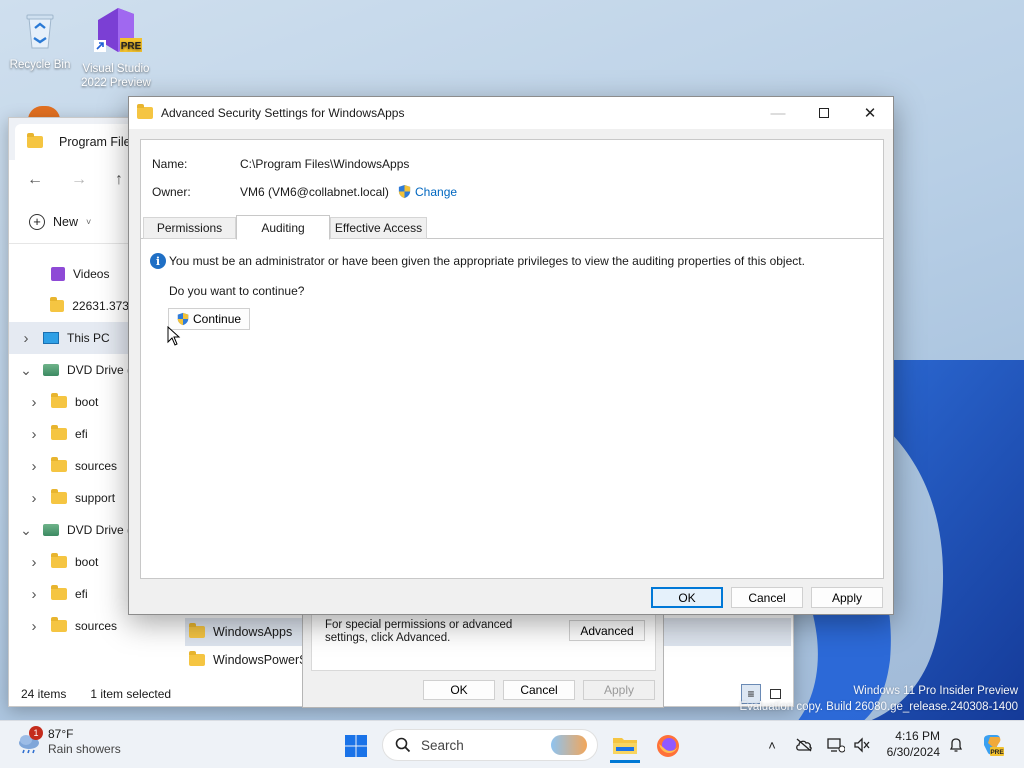  What do you see at coordinates (95, 498) in the screenshot?
I see `tree-item-label: support` at bounding box center [95, 498].